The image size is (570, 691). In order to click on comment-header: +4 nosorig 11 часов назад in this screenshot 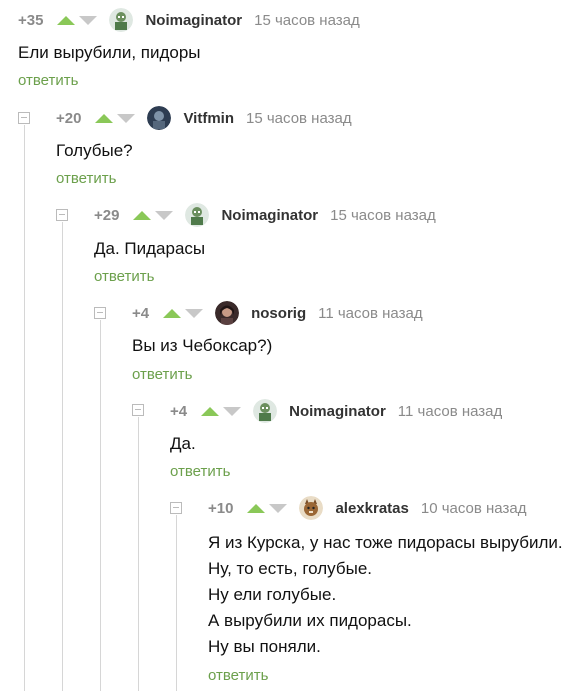, I will do `click(277, 313)`.